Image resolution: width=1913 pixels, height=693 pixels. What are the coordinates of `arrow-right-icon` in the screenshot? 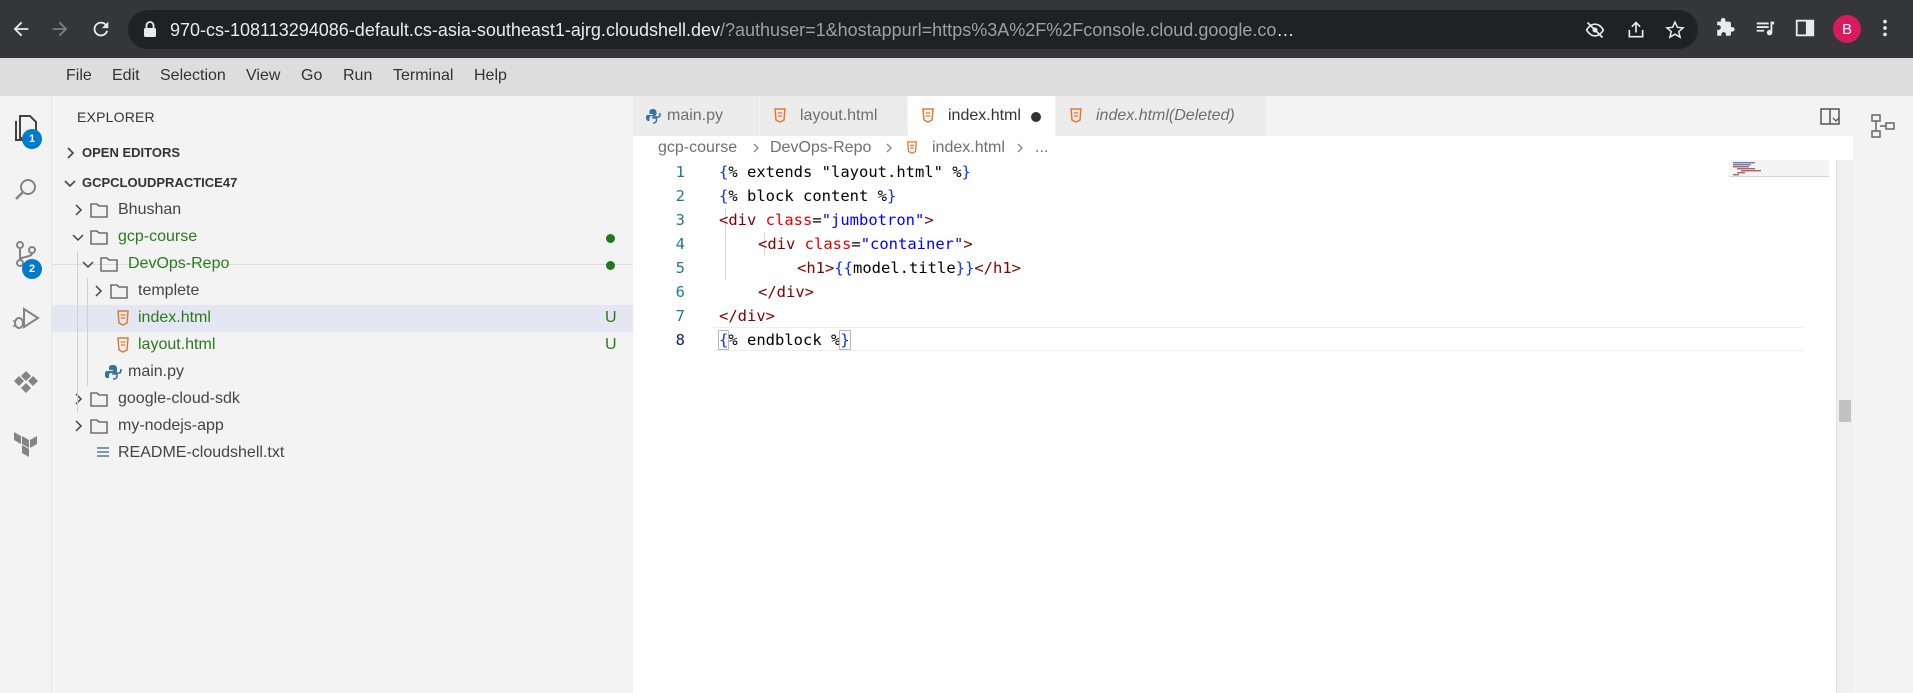 It's located at (60, 29).